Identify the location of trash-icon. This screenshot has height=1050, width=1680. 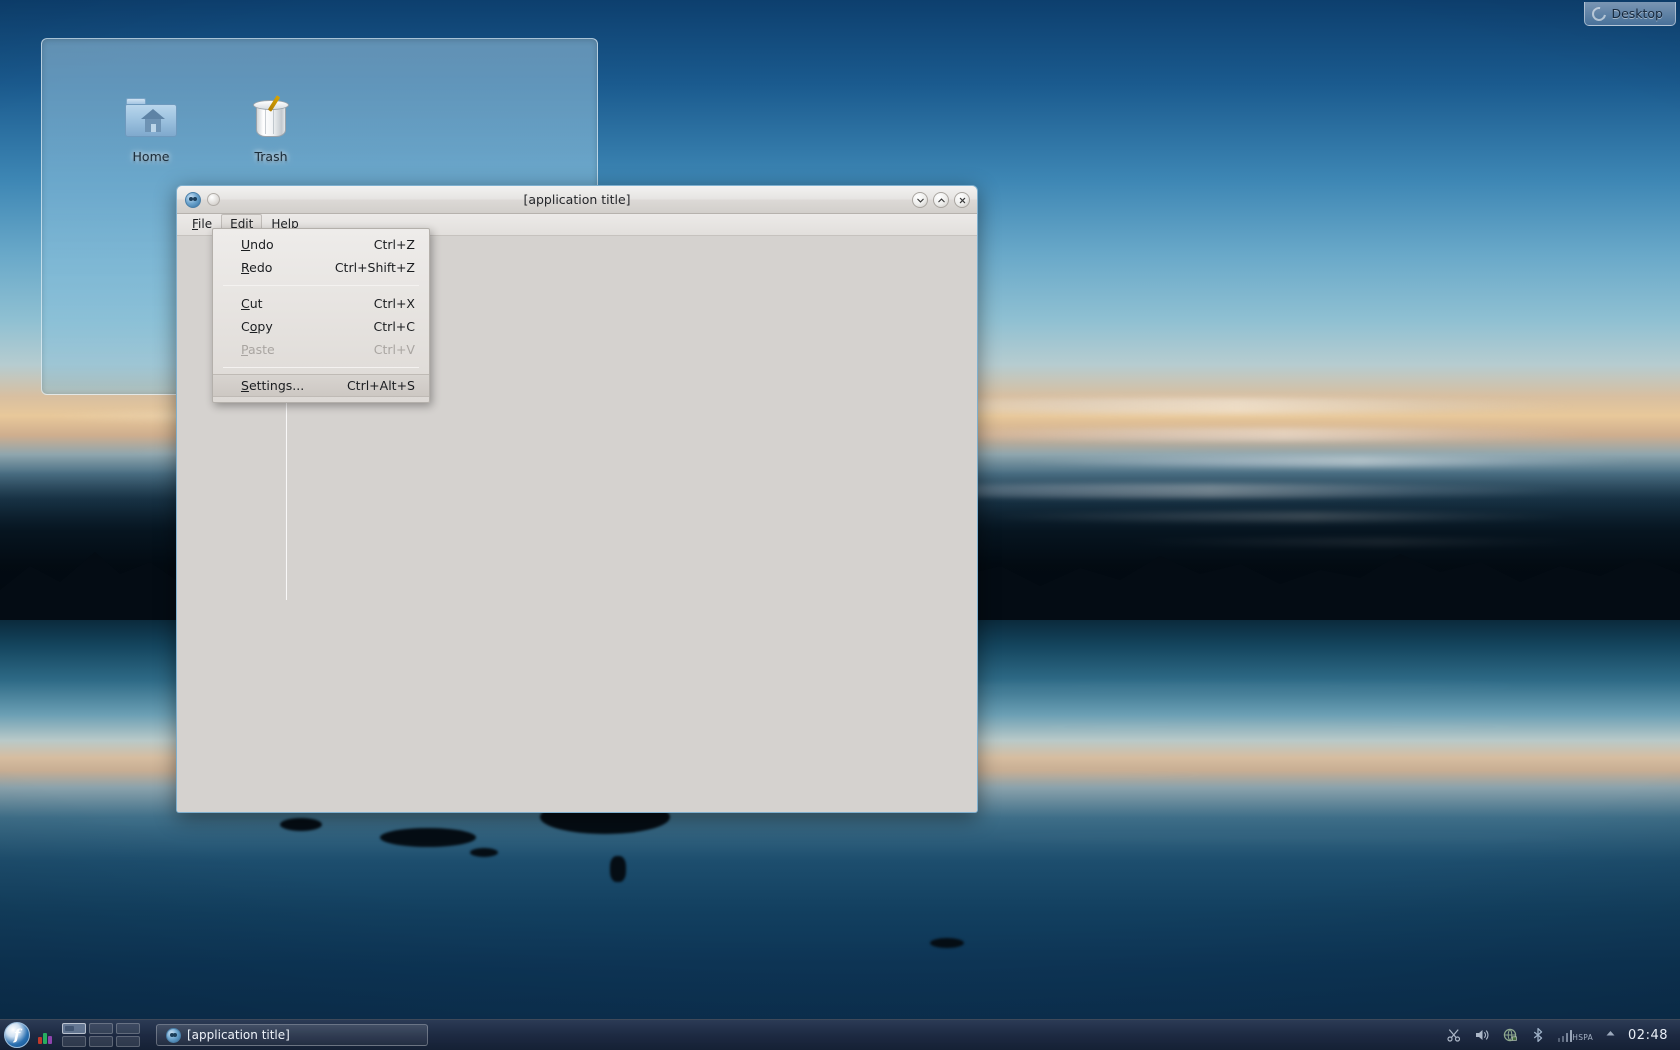
(271, 117).